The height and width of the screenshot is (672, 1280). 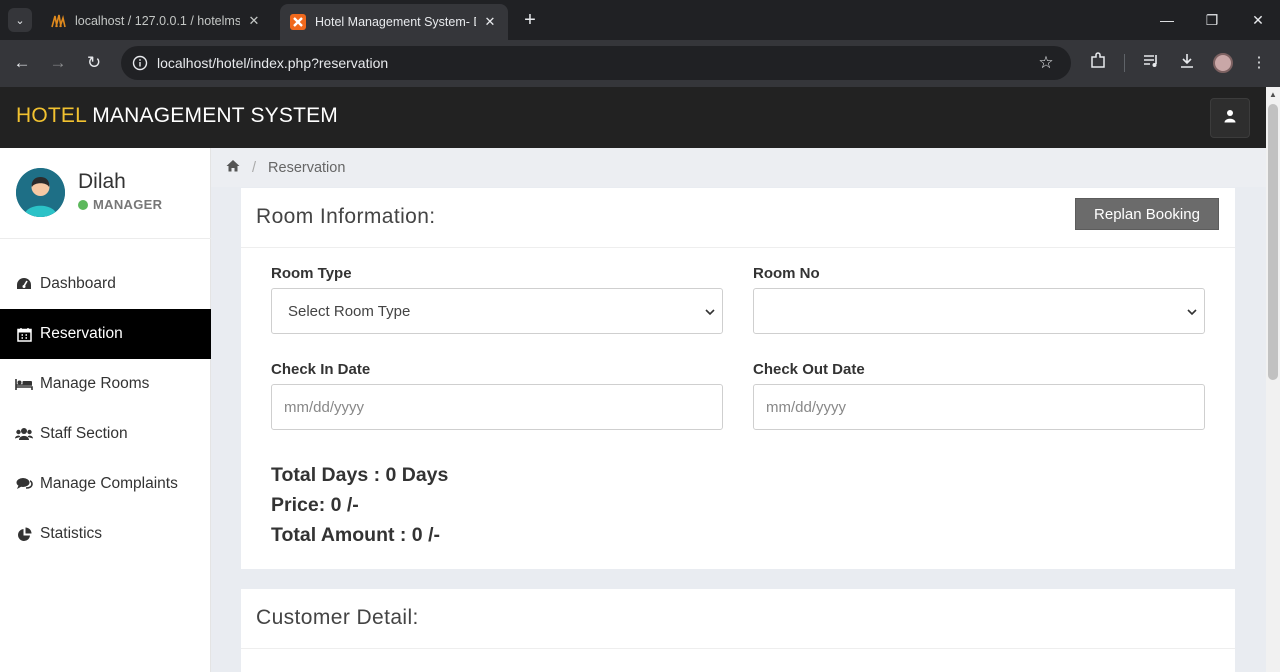 I want to click on panel-header: Room Information: Replan Booking, so click(x=738, y=218).